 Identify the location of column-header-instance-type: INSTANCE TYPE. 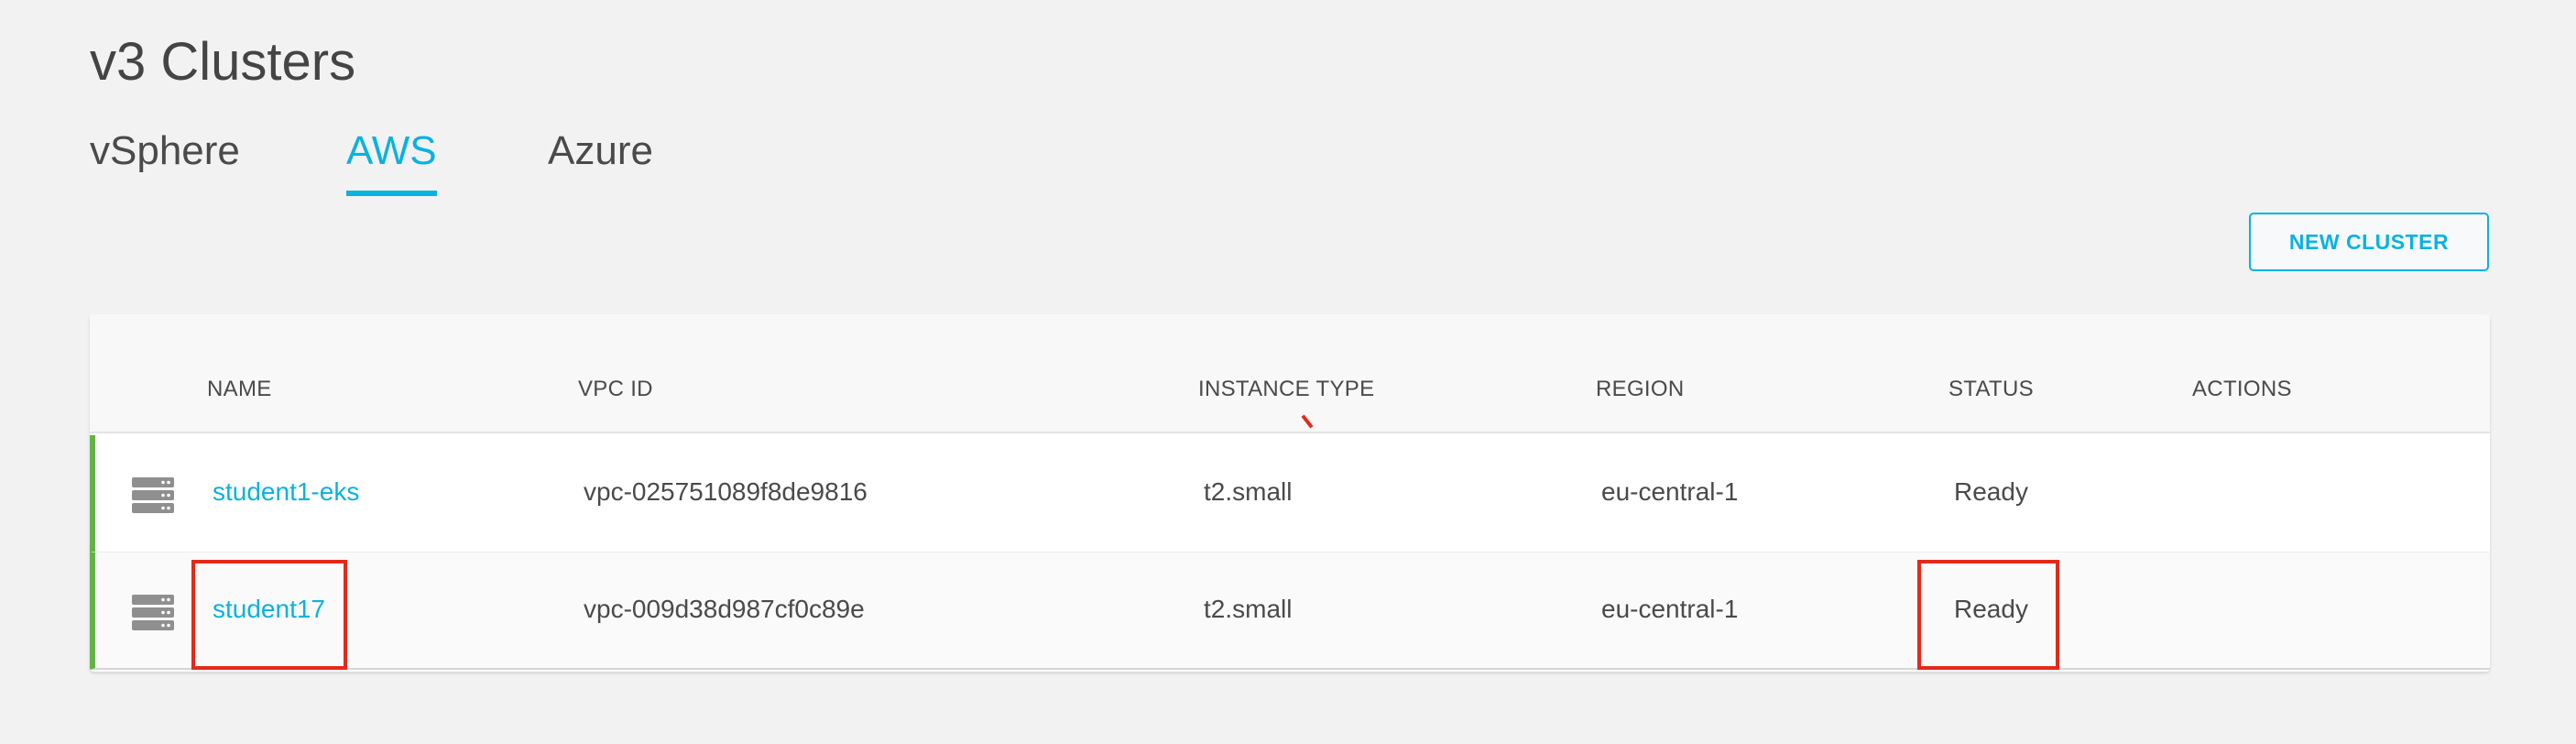
(1286, 389).